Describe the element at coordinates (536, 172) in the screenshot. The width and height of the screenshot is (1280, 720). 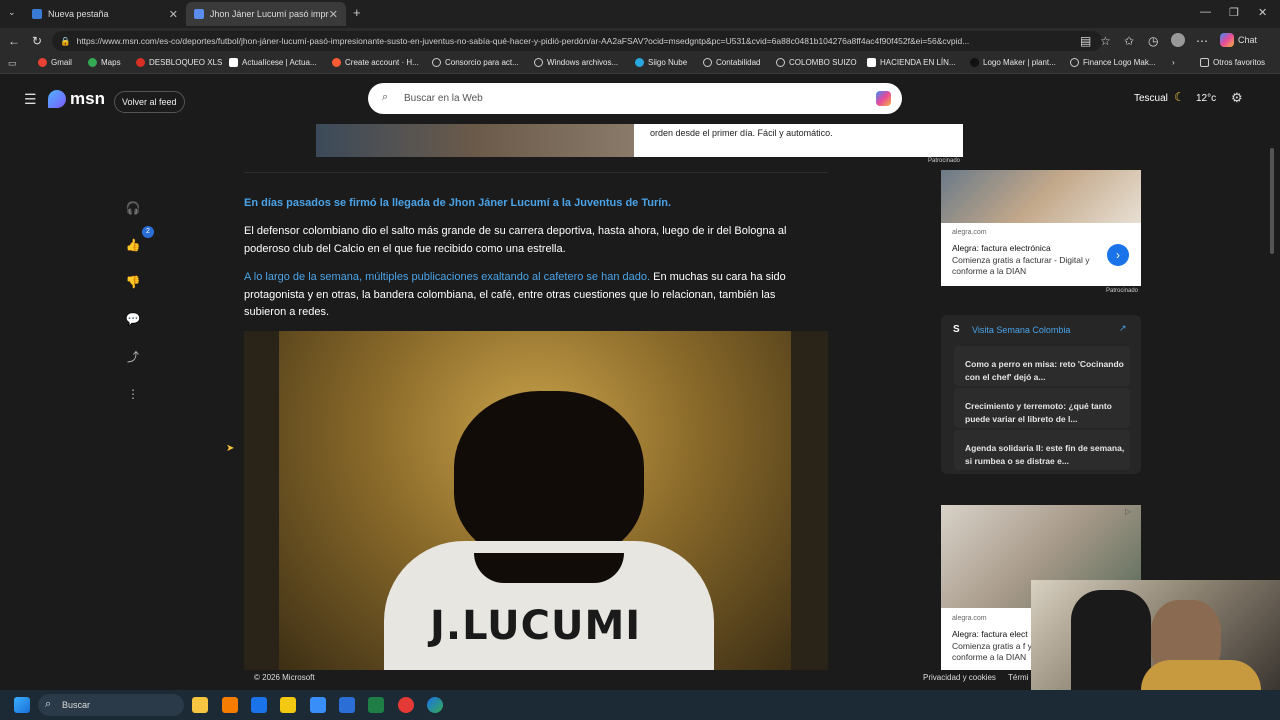
I see `divider` at that location.